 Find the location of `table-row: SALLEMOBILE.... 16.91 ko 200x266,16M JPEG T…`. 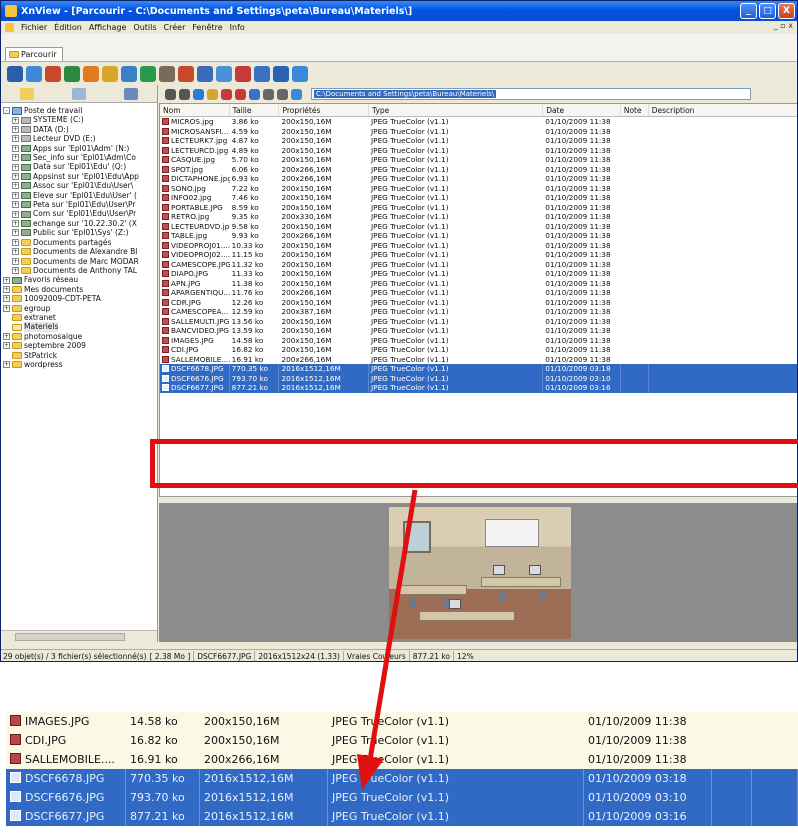

table-row: SALLEMOBILE.... 16.91 ko 200x266,16M JPEG T… is located at coordinates (478, 360).